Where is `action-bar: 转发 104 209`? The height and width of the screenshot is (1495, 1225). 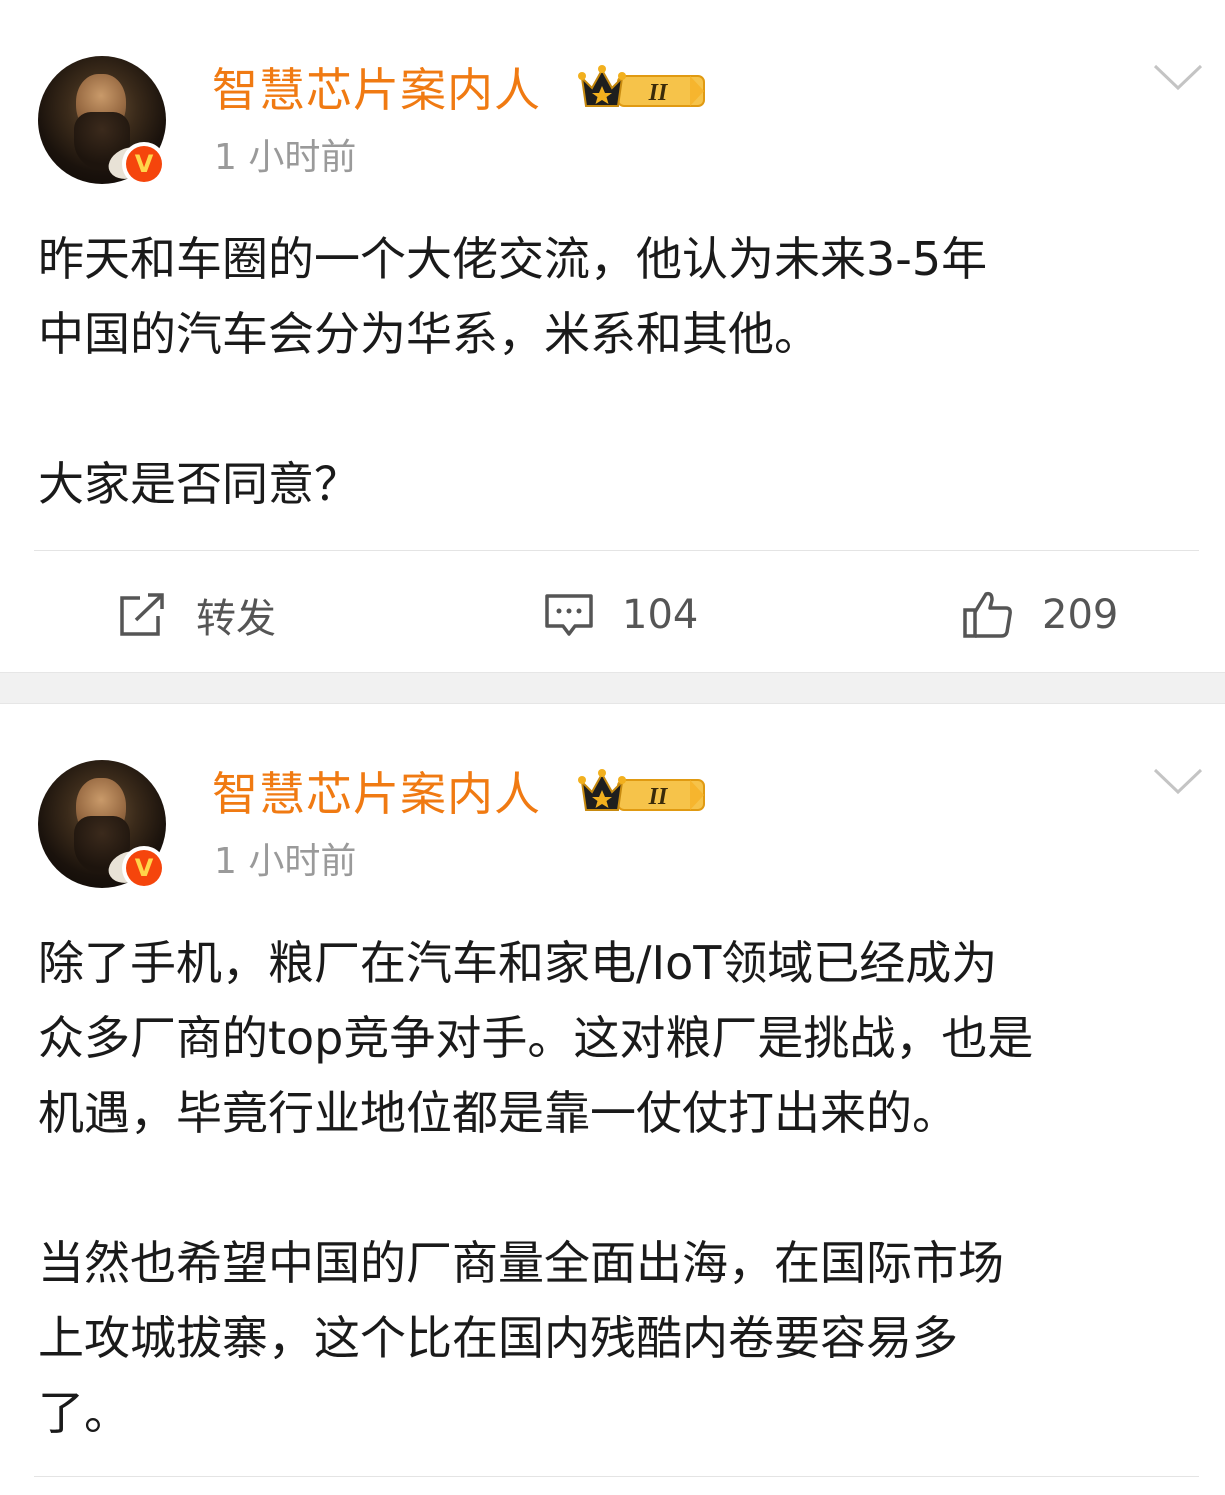 action-bar: 转发 104 209 is located at coordinates (612, 615).